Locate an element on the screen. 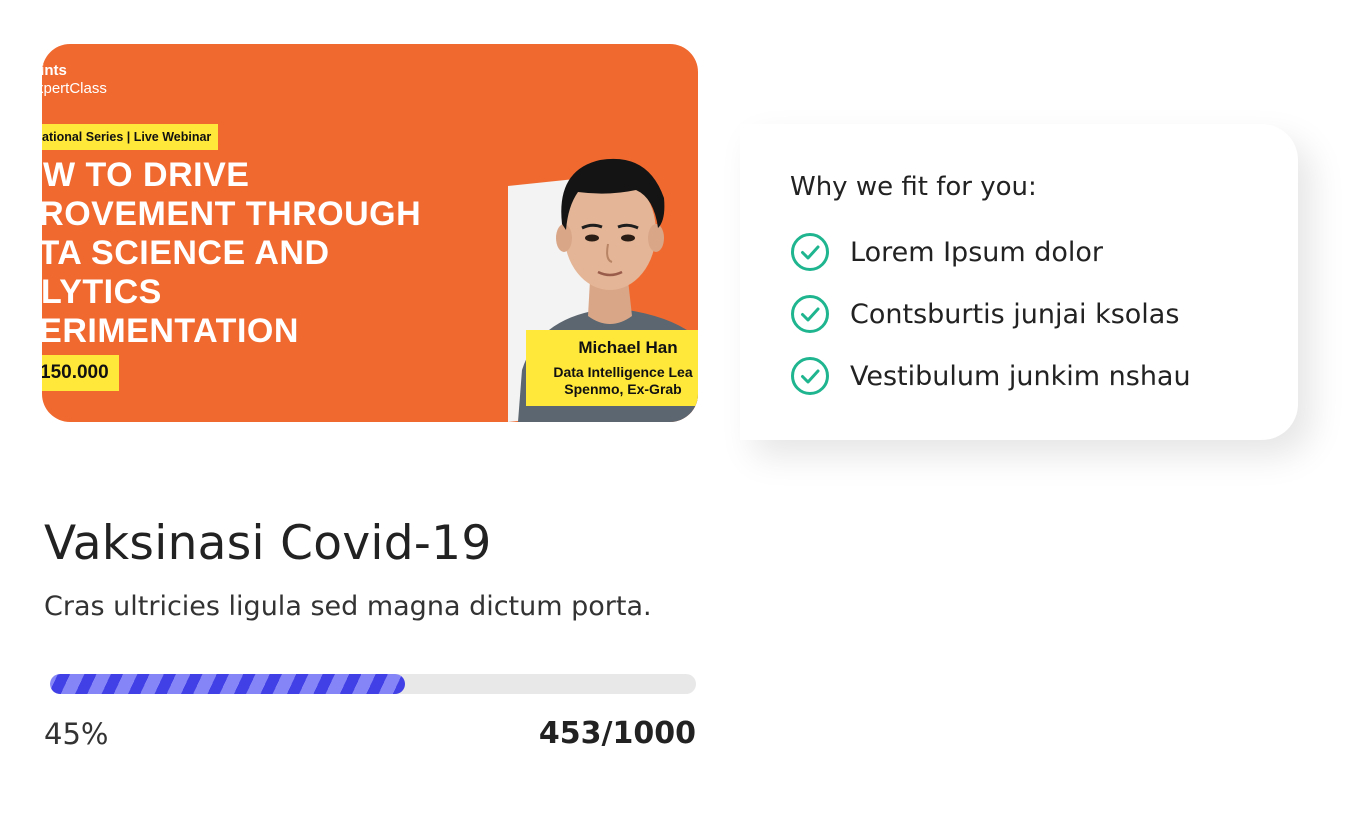 This screenshot has height=838, width=1346. series-tag: ational Series | Live Webinar is located at coordinates (130, 137).